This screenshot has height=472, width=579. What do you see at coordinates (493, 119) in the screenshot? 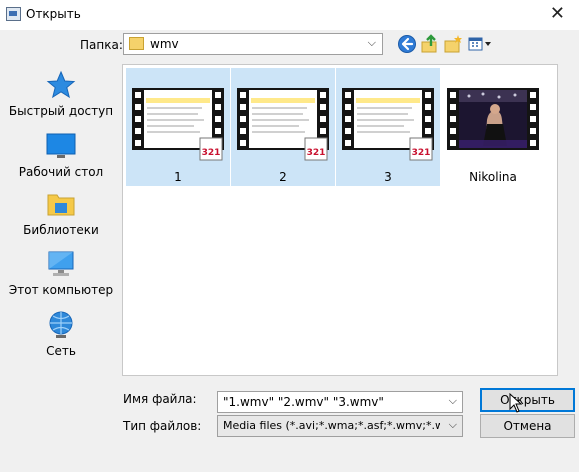
I see `video-thumbnail-icon` at bounding box center [493, 119].